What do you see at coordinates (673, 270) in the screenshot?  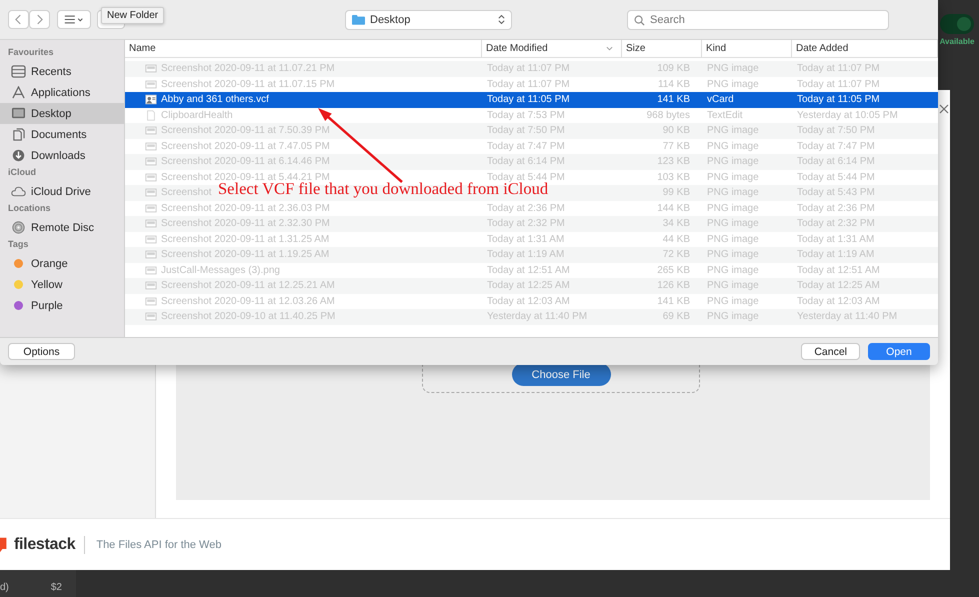 I see `size: 265 KB` at bounding box center [673, 270].